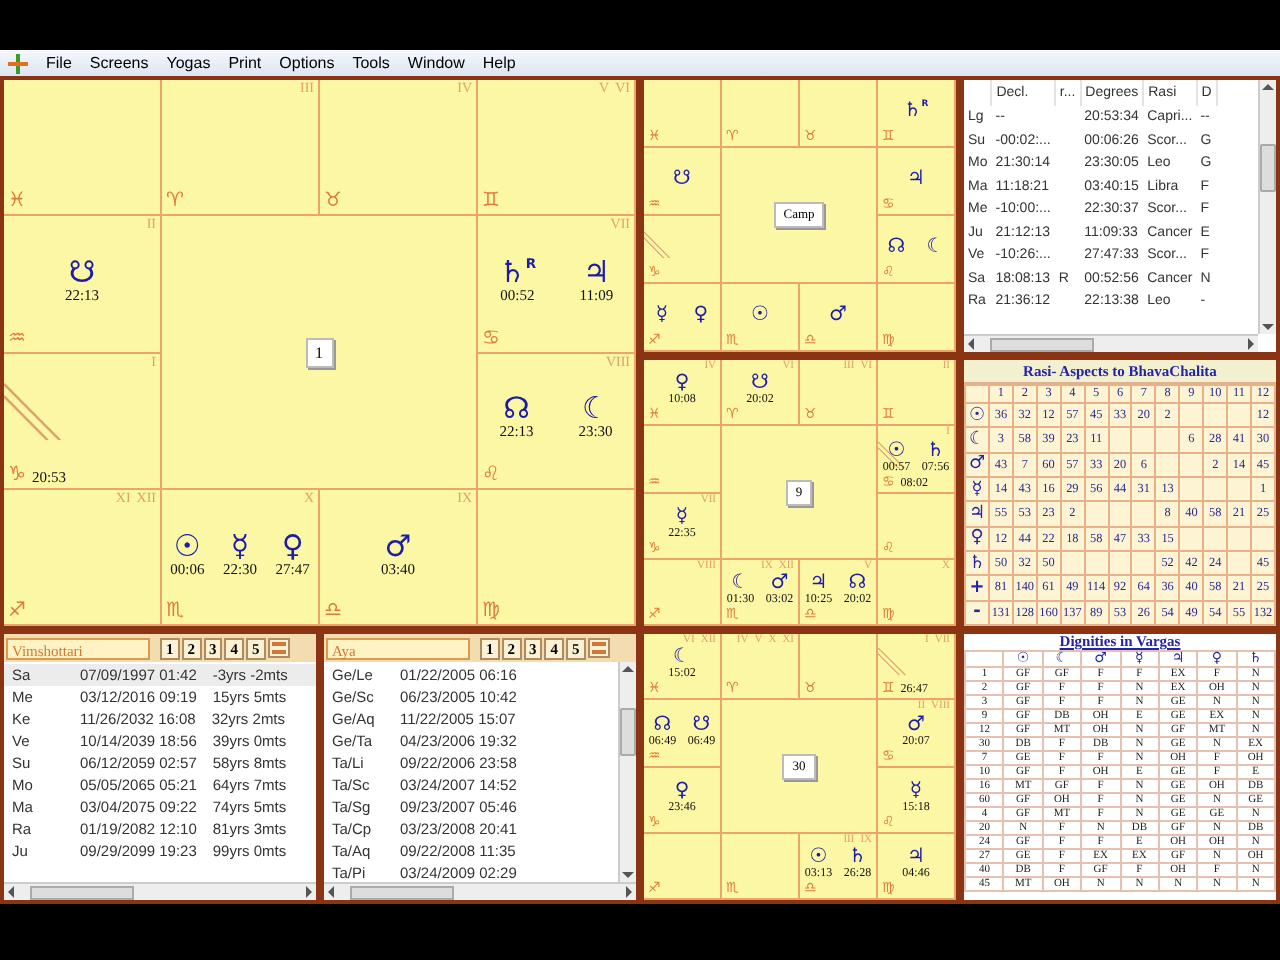  I want to click on zodiac-sign: ♌, so click(491, 475).